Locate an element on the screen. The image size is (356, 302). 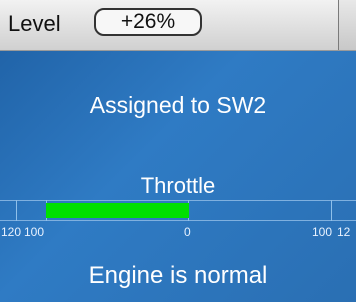
assigned-switch-text: Assigned to SW2 is located at coordinates (178, 105).